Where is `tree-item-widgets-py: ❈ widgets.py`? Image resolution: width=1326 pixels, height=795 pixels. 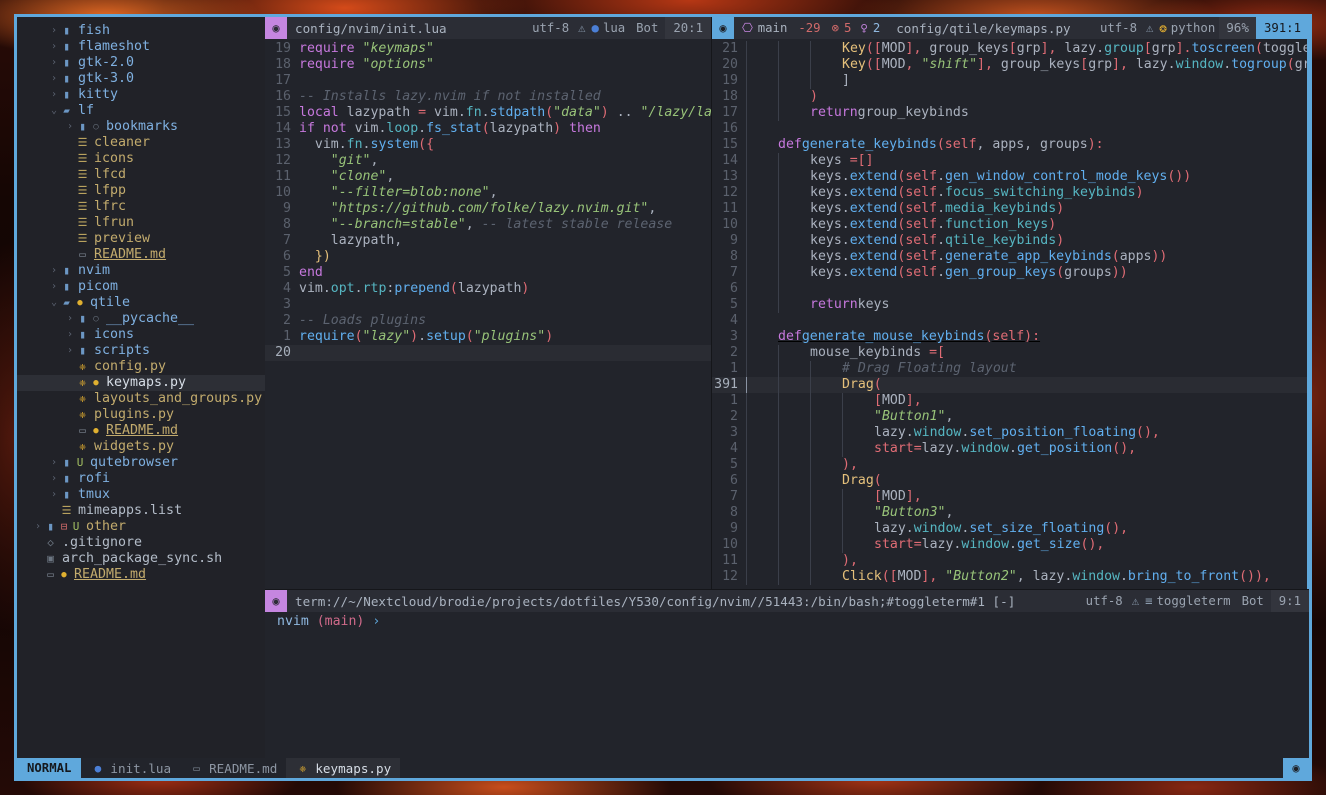 tree-item-widgets-py: ❈ widgets.py is located at coordinates (141, 447).